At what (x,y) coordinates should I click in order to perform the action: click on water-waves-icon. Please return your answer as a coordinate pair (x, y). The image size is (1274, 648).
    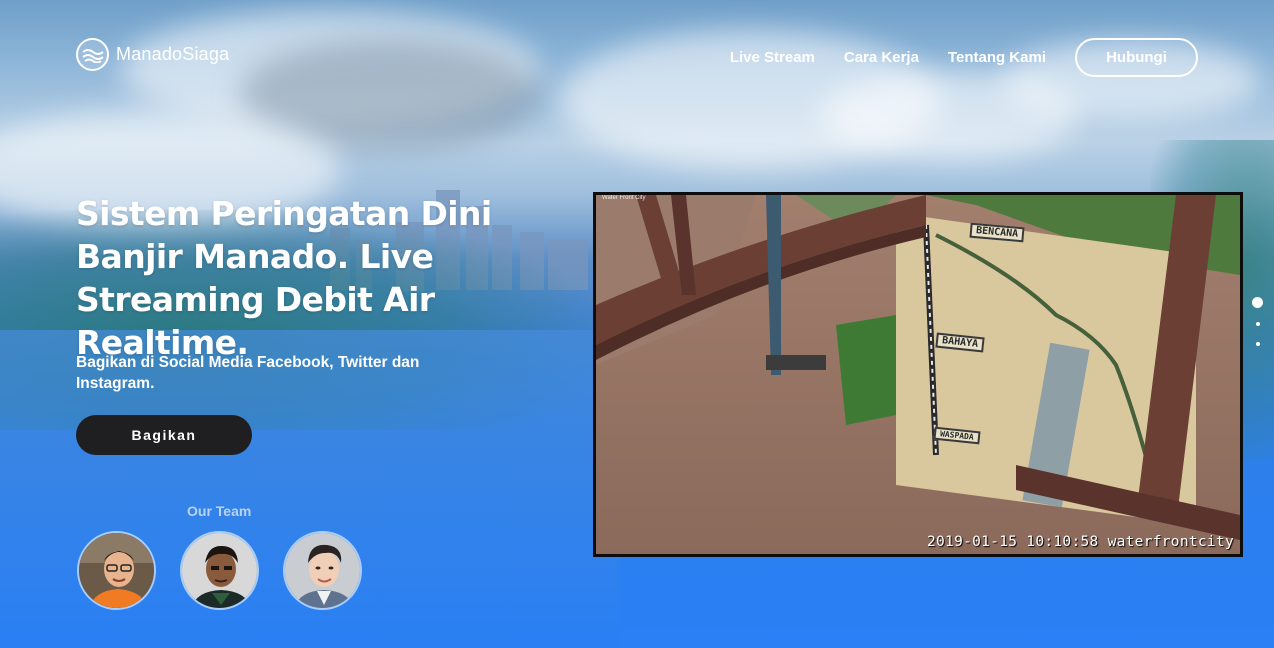
    Looking at the image, I should click on (92, 54).